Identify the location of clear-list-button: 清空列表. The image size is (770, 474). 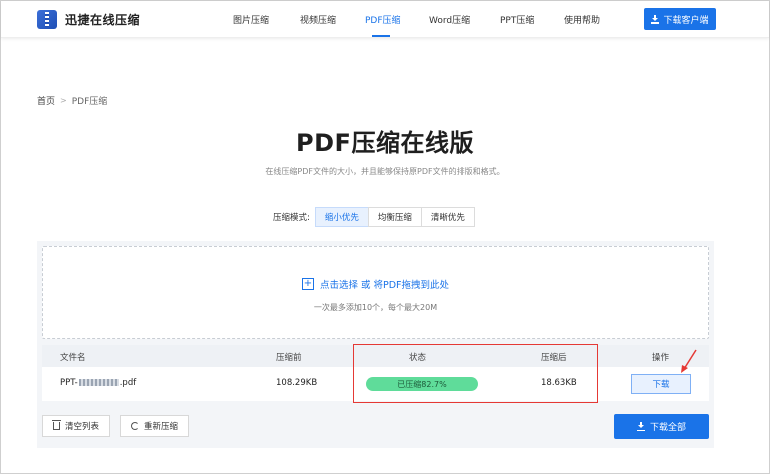
(76, 426).